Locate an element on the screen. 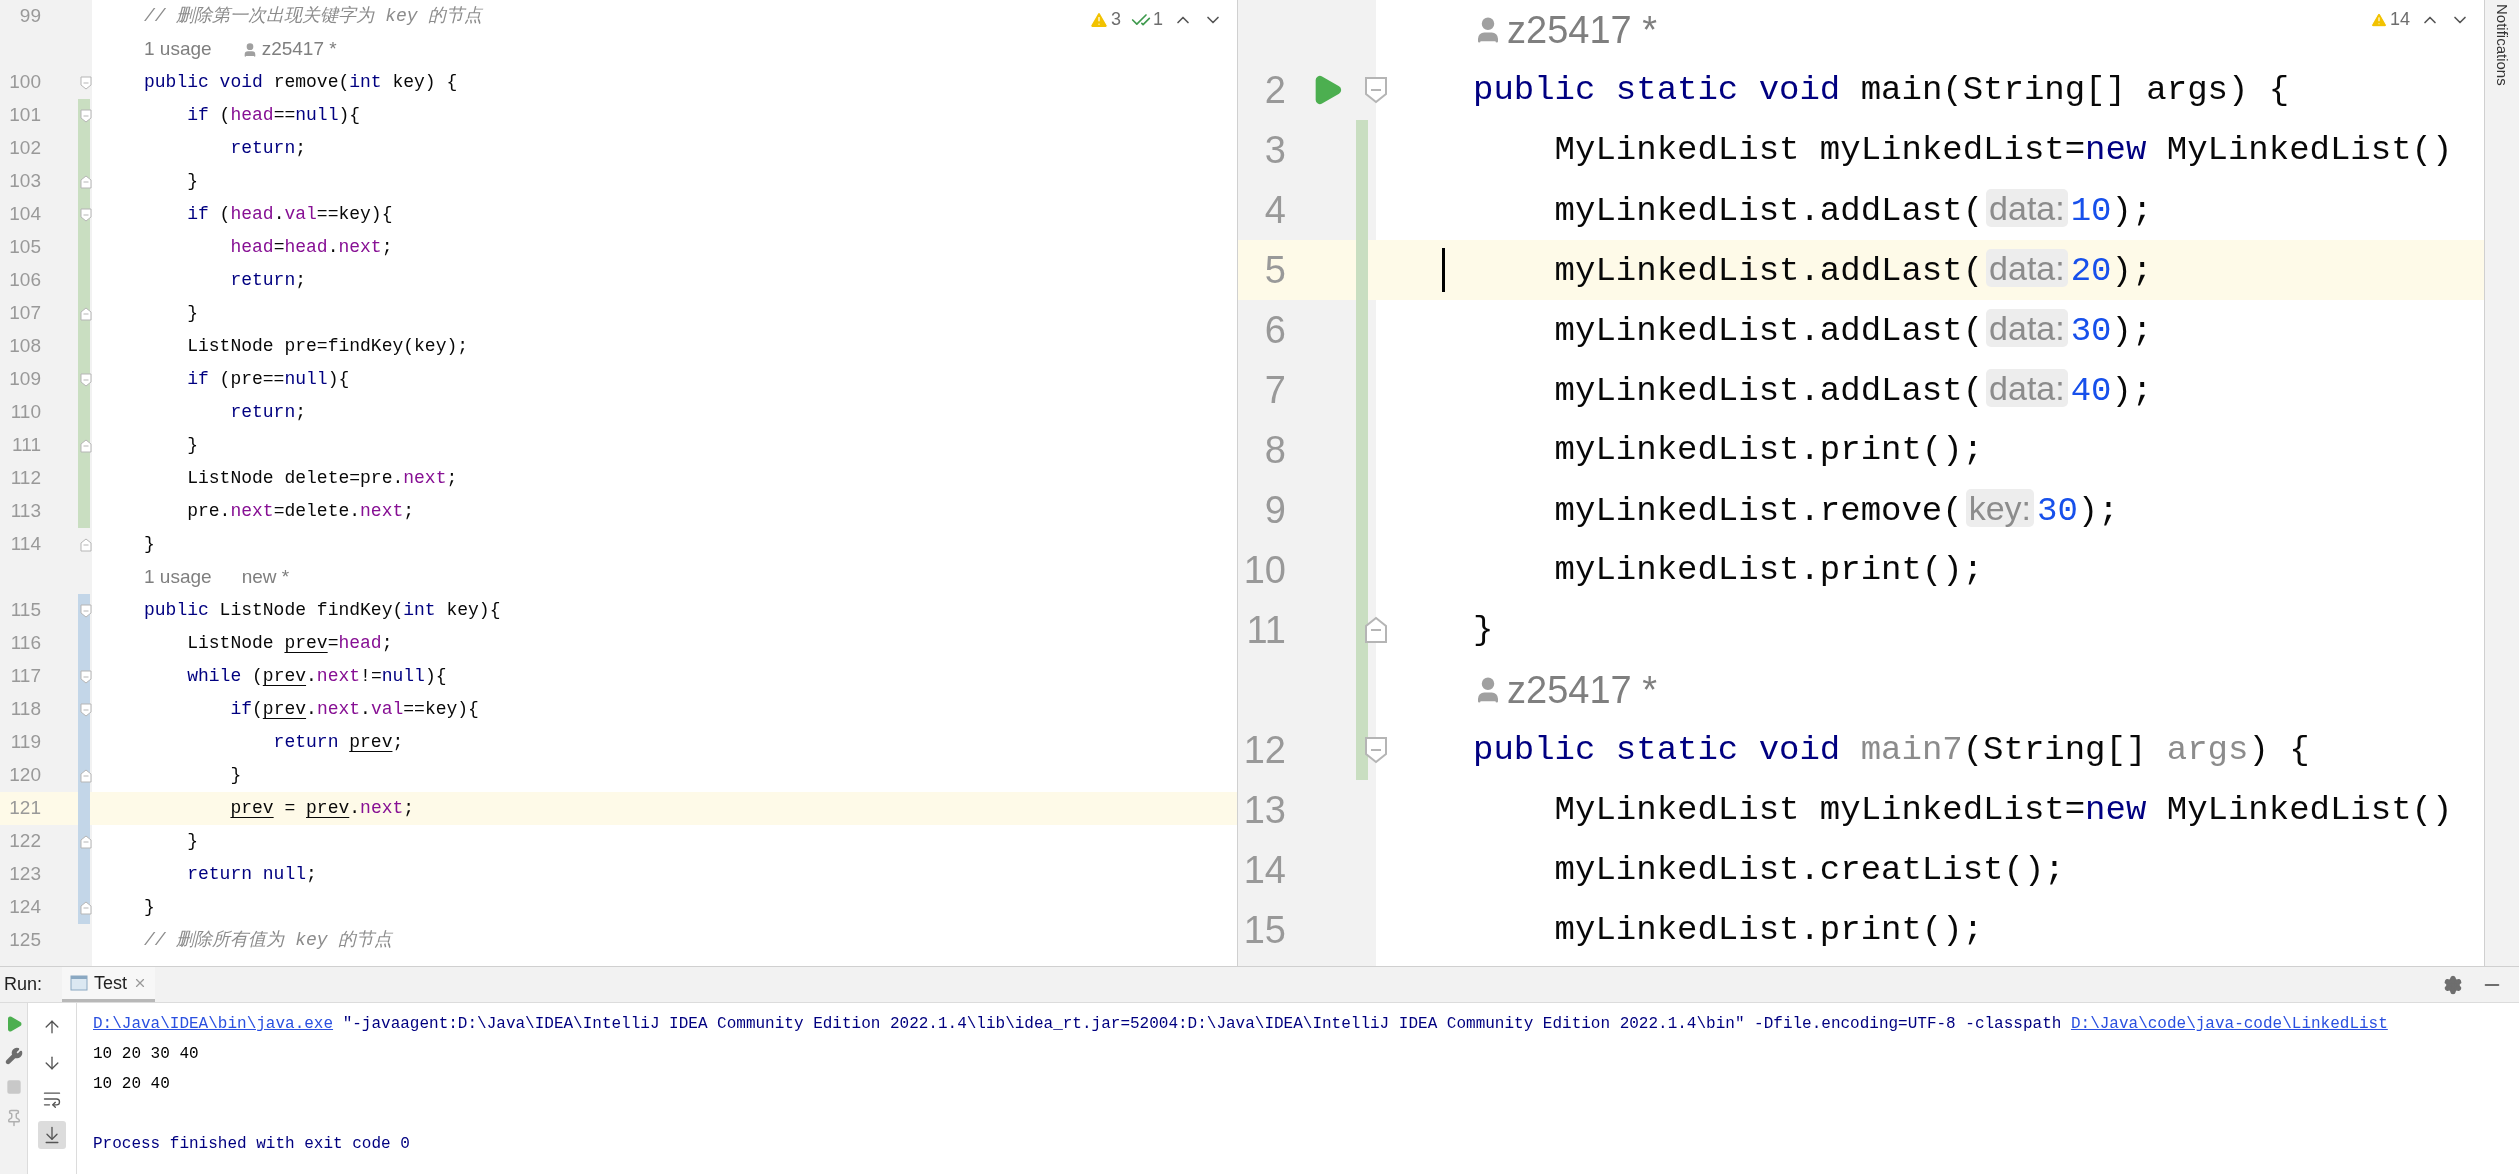 The height and width of the screenshot is (1174, 2519). code-line: if(prev.next.val==key){ is located at coordinates (354, 709).